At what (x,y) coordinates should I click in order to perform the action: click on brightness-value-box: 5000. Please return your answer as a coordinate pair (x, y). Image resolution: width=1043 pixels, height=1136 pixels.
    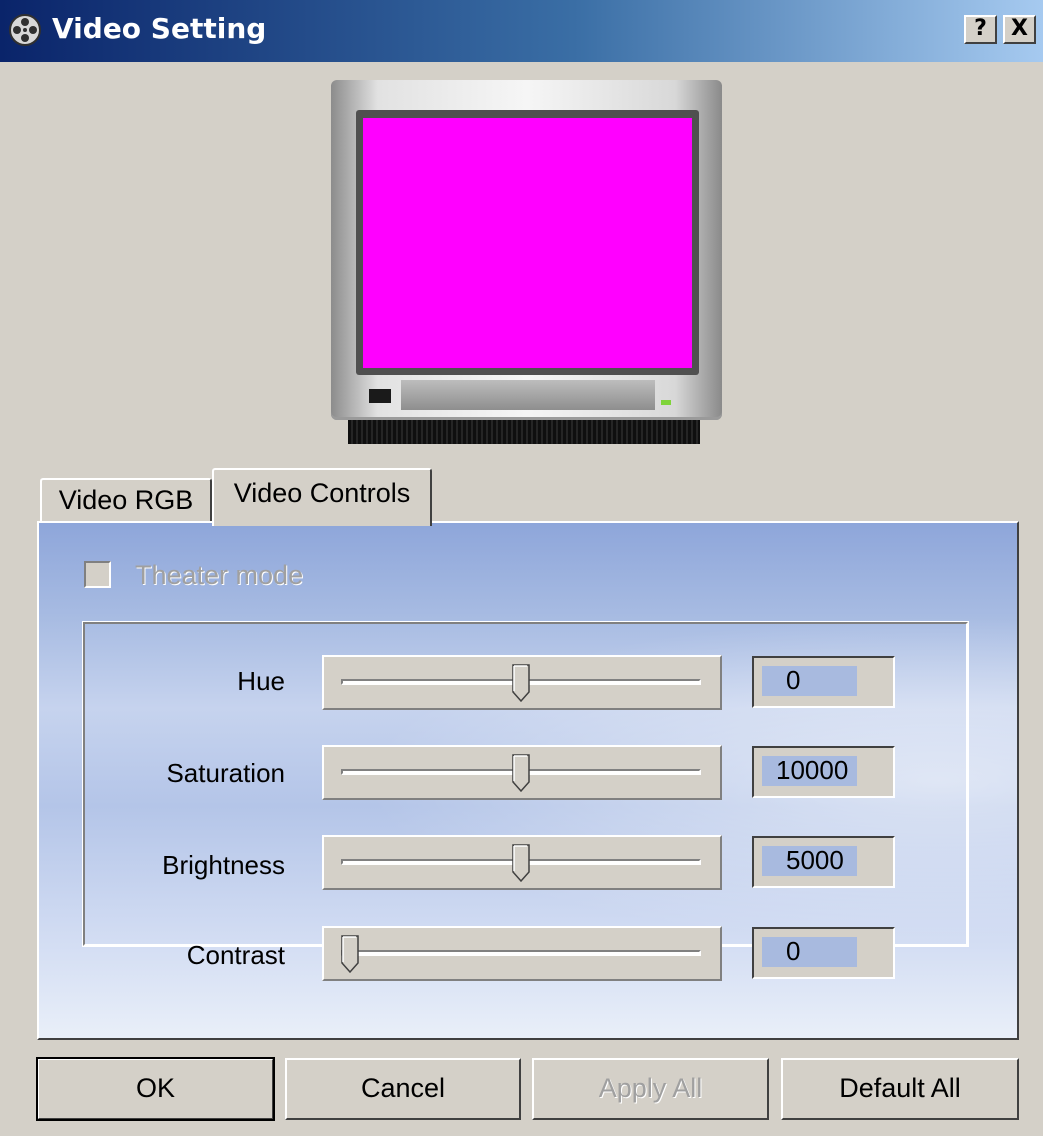
    Looking at the image, I should click on (823, 862).